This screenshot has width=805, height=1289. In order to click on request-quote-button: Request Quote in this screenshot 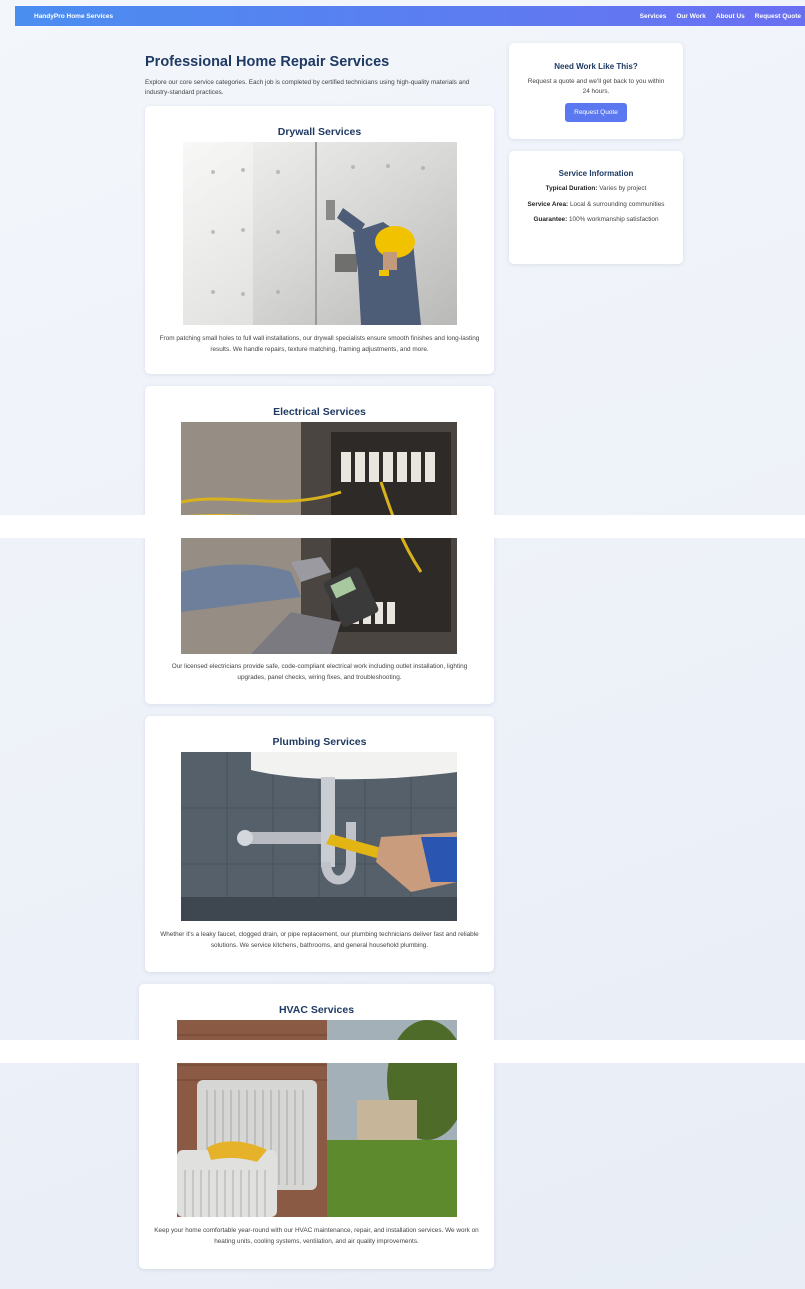, I will do `click(596, 112)`.